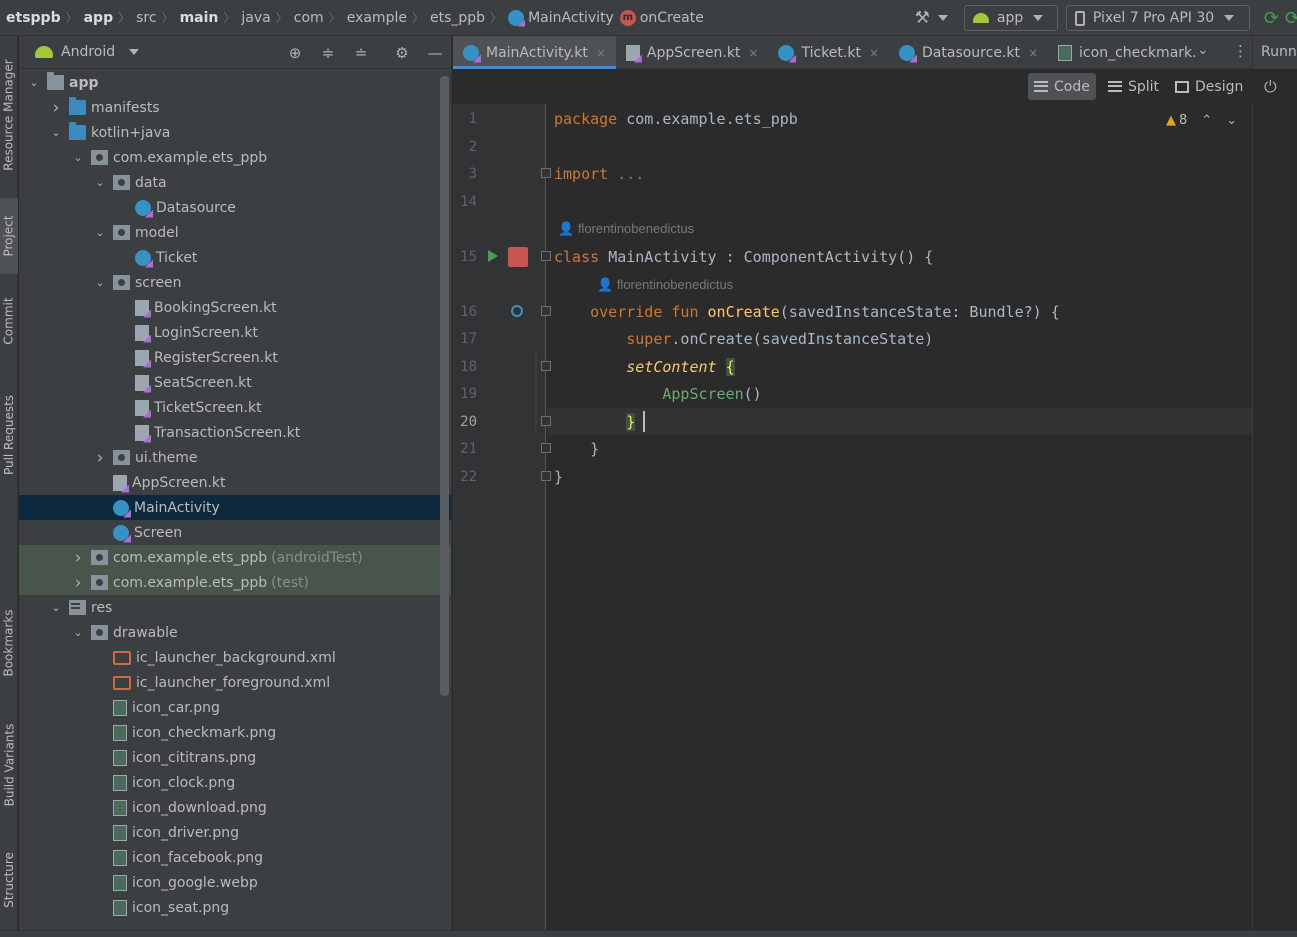 The width and height of the screenshot is (1297, 937). I want to click on editor-tab: Ticket.kt ×, so click(828, 52).